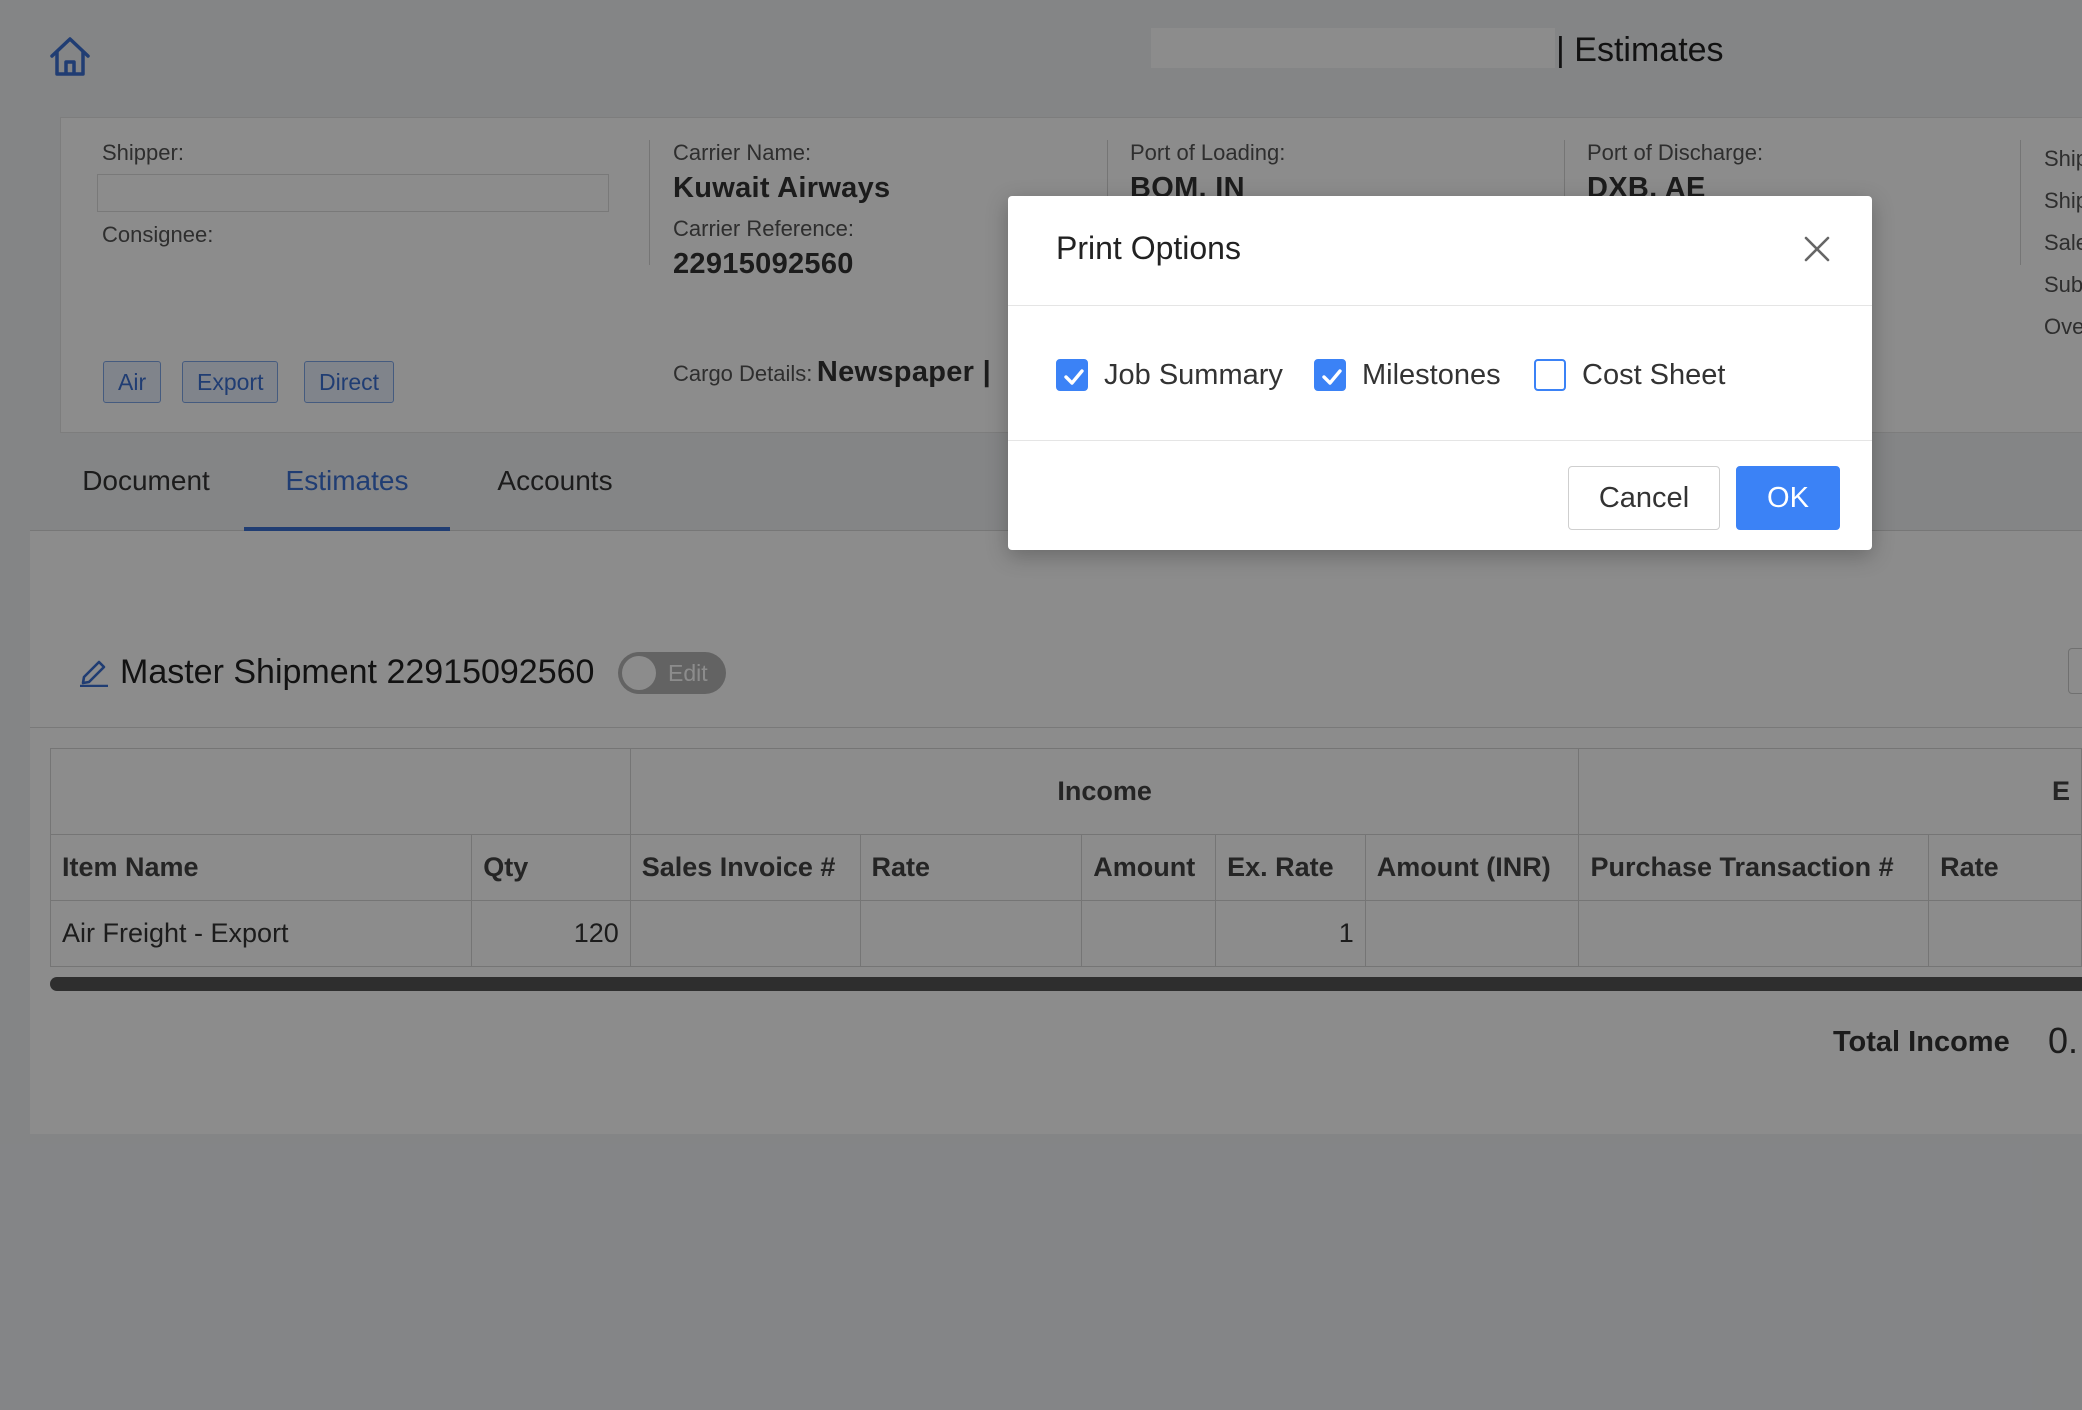 The image size is (2082, 1410). Describe the element at coordinates (1193, 375) in the screenshot. I see `option-label: Job Summary` at that location.